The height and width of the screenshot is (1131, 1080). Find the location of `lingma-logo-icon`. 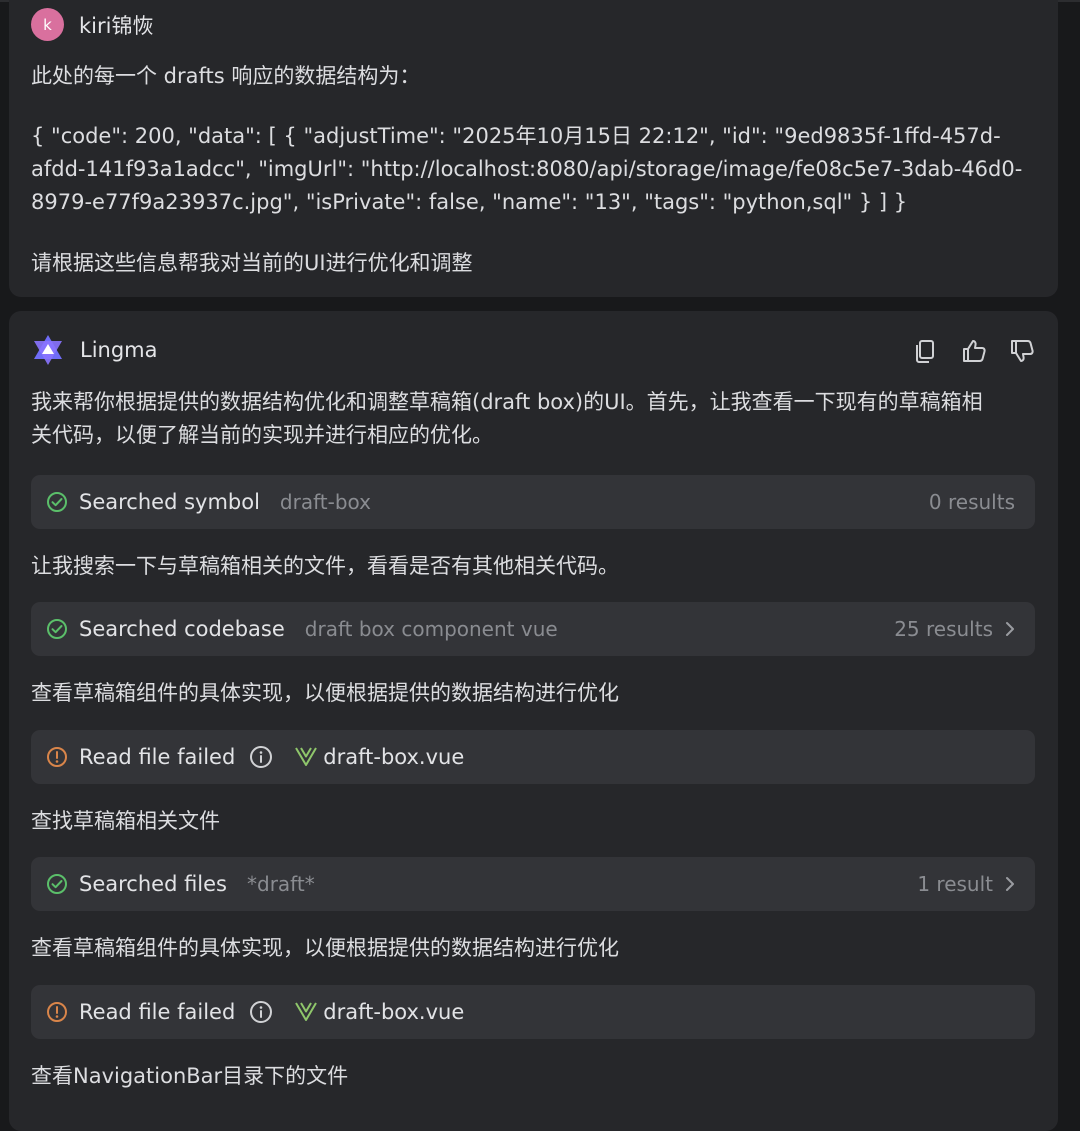

lingma-logo-icon is located at coordinates (48, 350).